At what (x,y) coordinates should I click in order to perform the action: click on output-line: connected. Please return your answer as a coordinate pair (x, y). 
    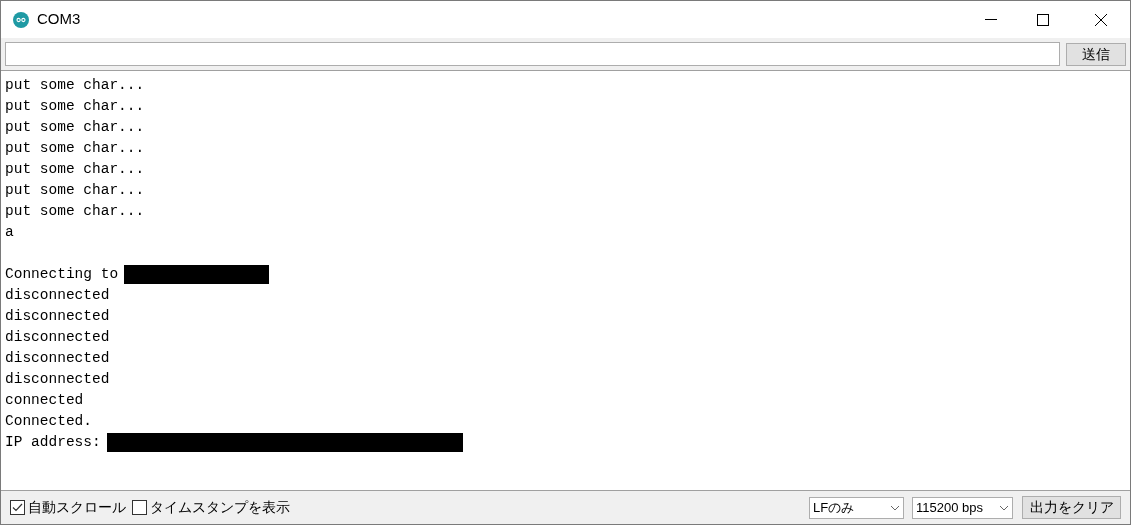
    Looking at the image, I should click on (44, 400).